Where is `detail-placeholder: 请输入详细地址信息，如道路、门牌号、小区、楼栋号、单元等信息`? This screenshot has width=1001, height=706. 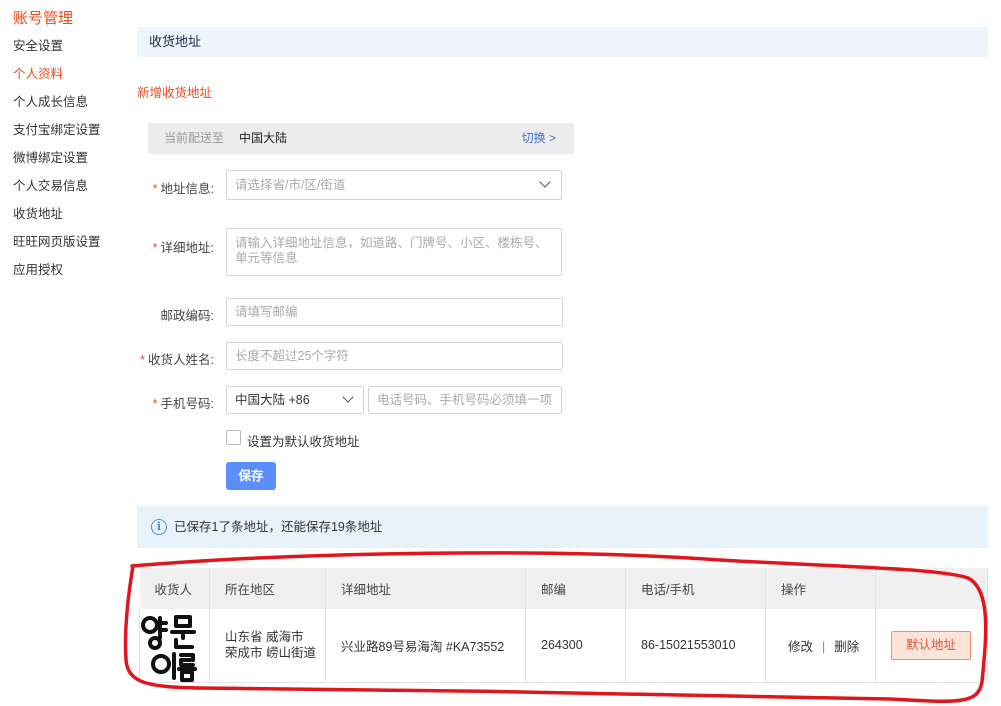
detail-placeholder: 请输入详细地址信息，如道路、门牌号、小区、楼栋号、单元等信息 is located at coordinates (391, 250).